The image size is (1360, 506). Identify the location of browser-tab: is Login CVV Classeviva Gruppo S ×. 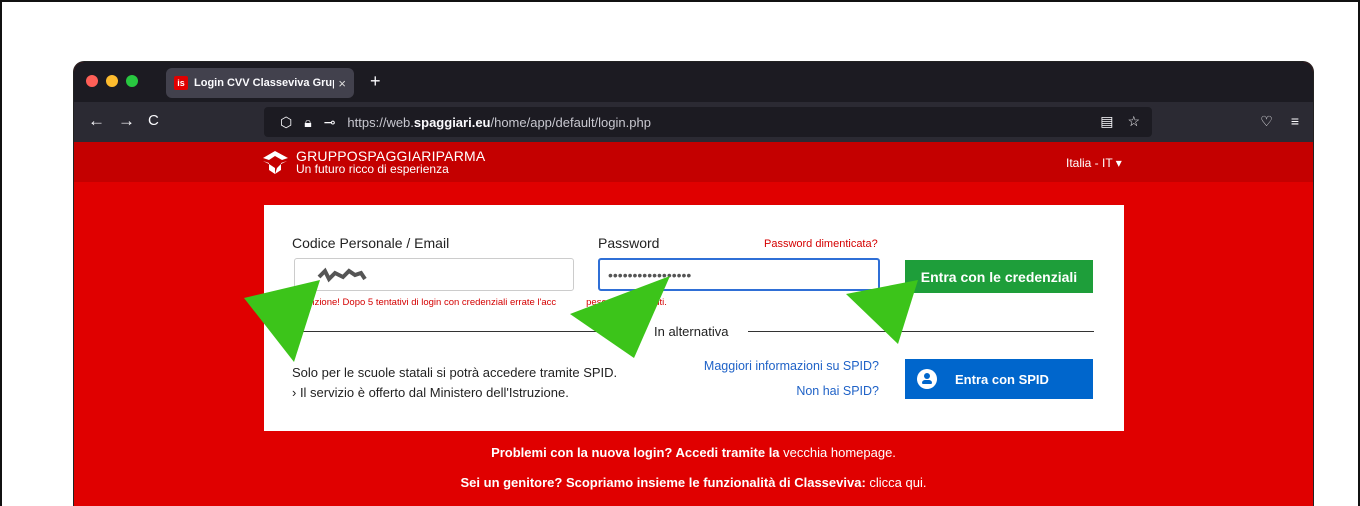
(260, 83).